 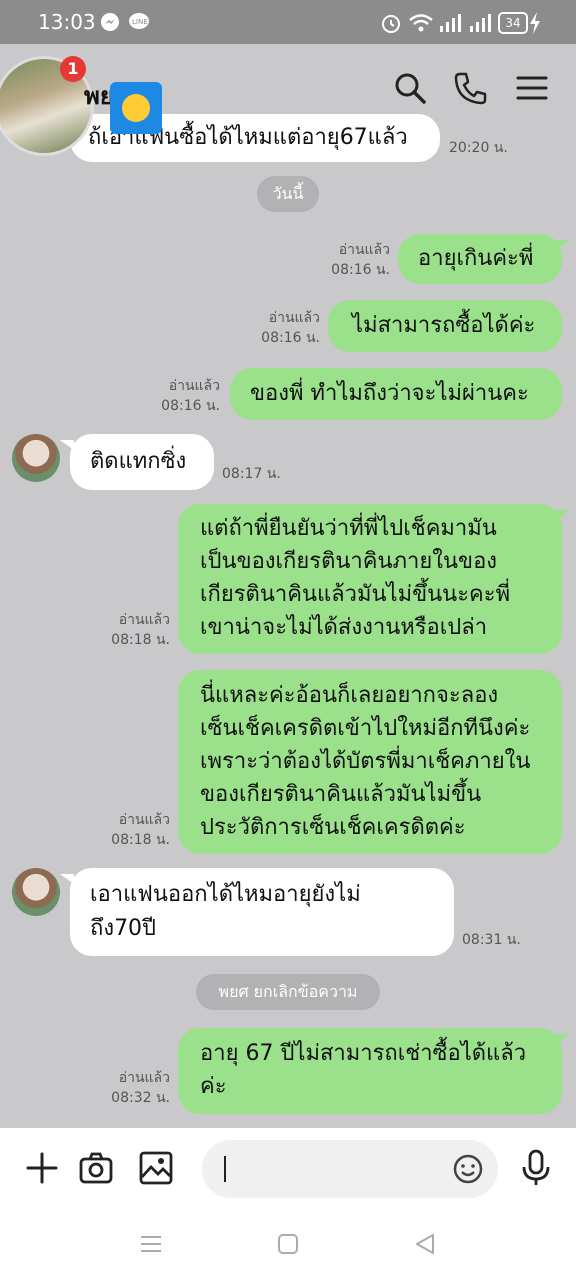 I want to click on message-text: อายุเกินค่ะพี่, so click(x=476, y=258).